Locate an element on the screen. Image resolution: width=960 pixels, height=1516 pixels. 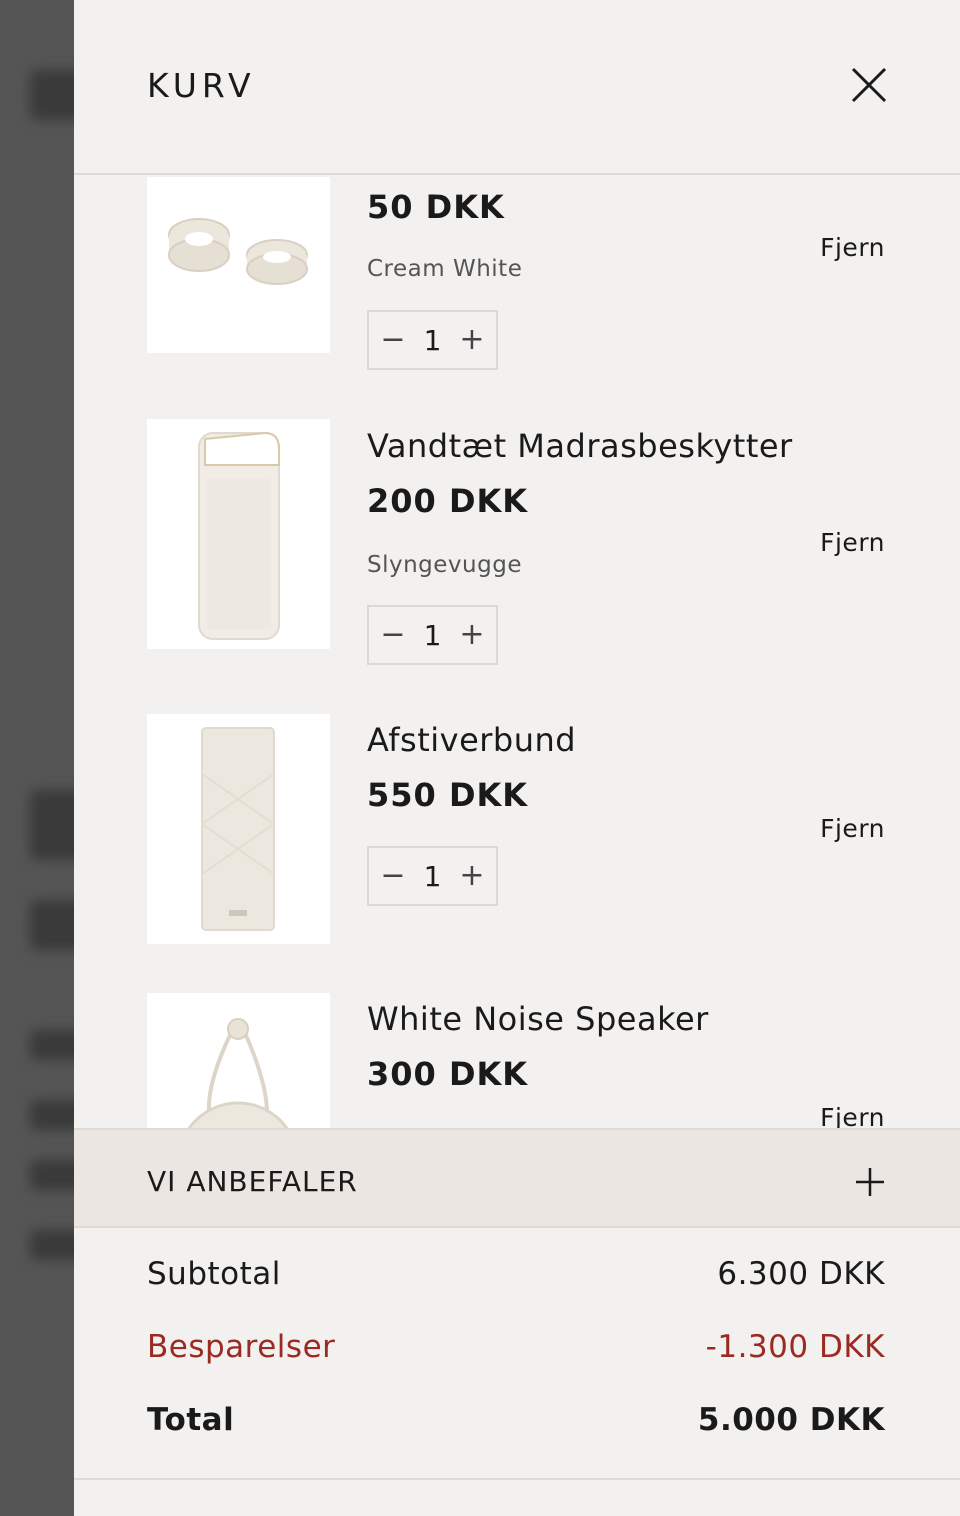
background-page-overlay is located at coordinates (37, 758).